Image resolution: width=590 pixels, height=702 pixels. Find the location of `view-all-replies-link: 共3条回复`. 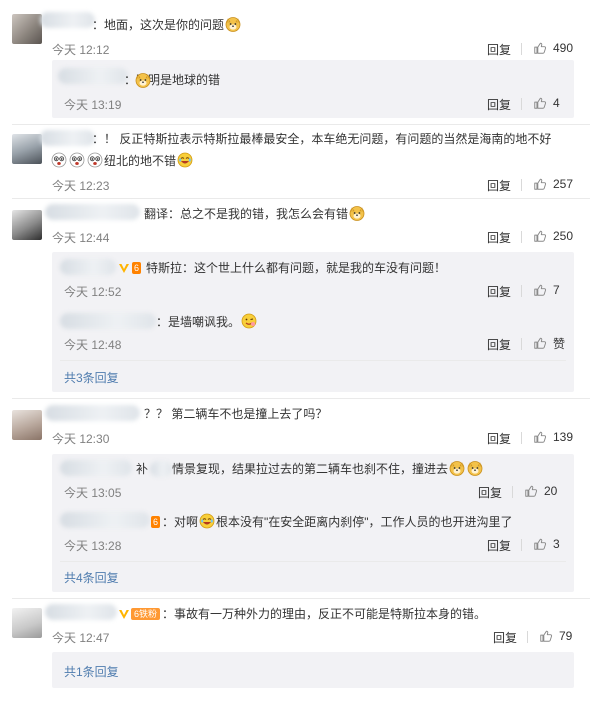

view-all-replies-link: 共3条回复 is located at coordinates (91, 377).